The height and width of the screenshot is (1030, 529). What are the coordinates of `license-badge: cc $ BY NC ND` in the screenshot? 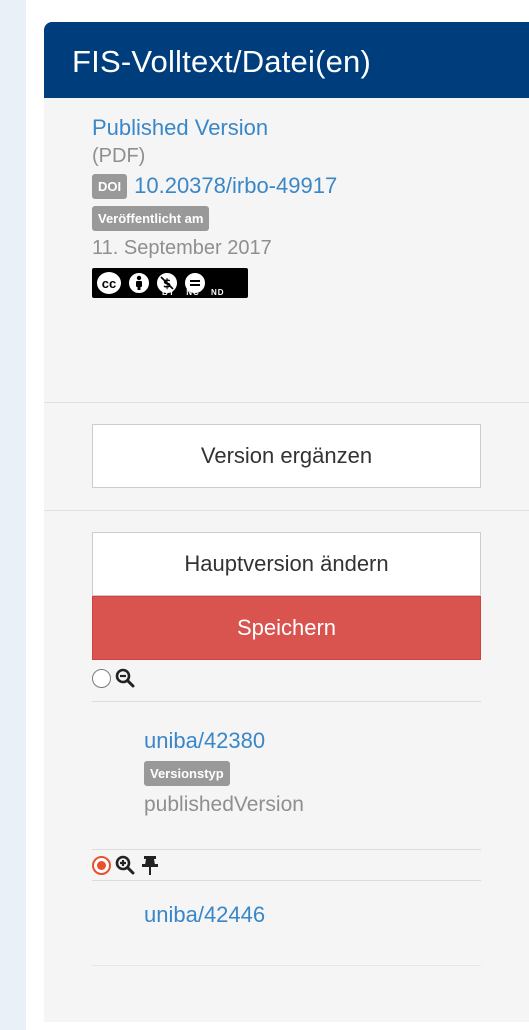 It's located at (310, 283).